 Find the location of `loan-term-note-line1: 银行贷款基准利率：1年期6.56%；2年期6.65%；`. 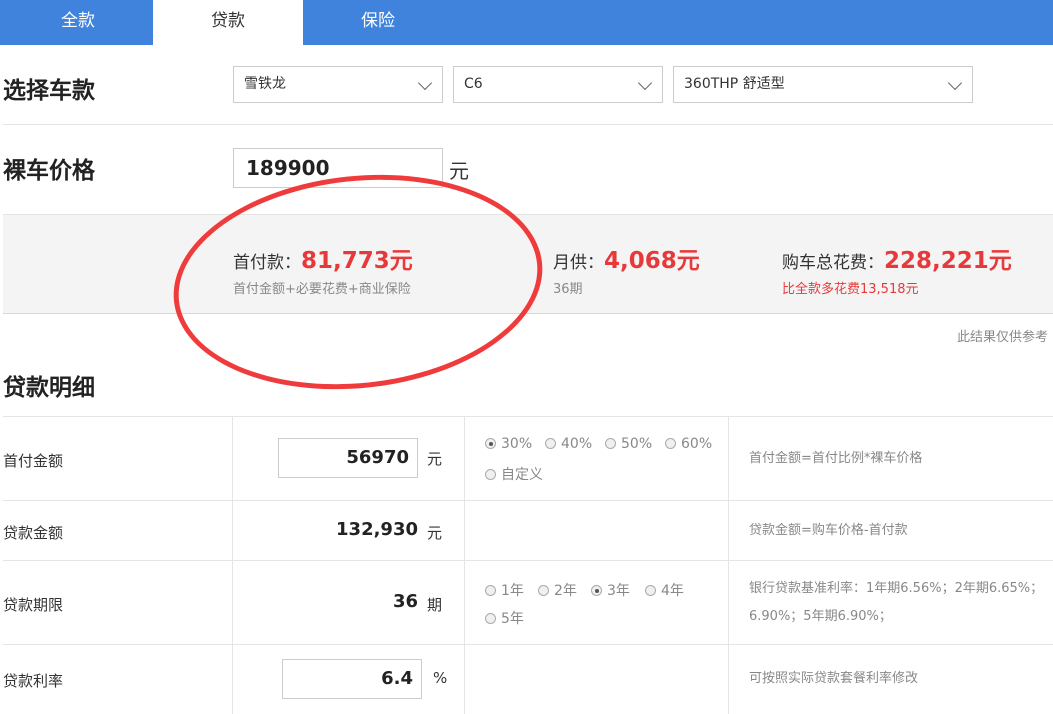

loan-term-note-line1: 银行贷款基准利率：1年期6.56%；2年期6.65%； is located at coordinates (896, 588).